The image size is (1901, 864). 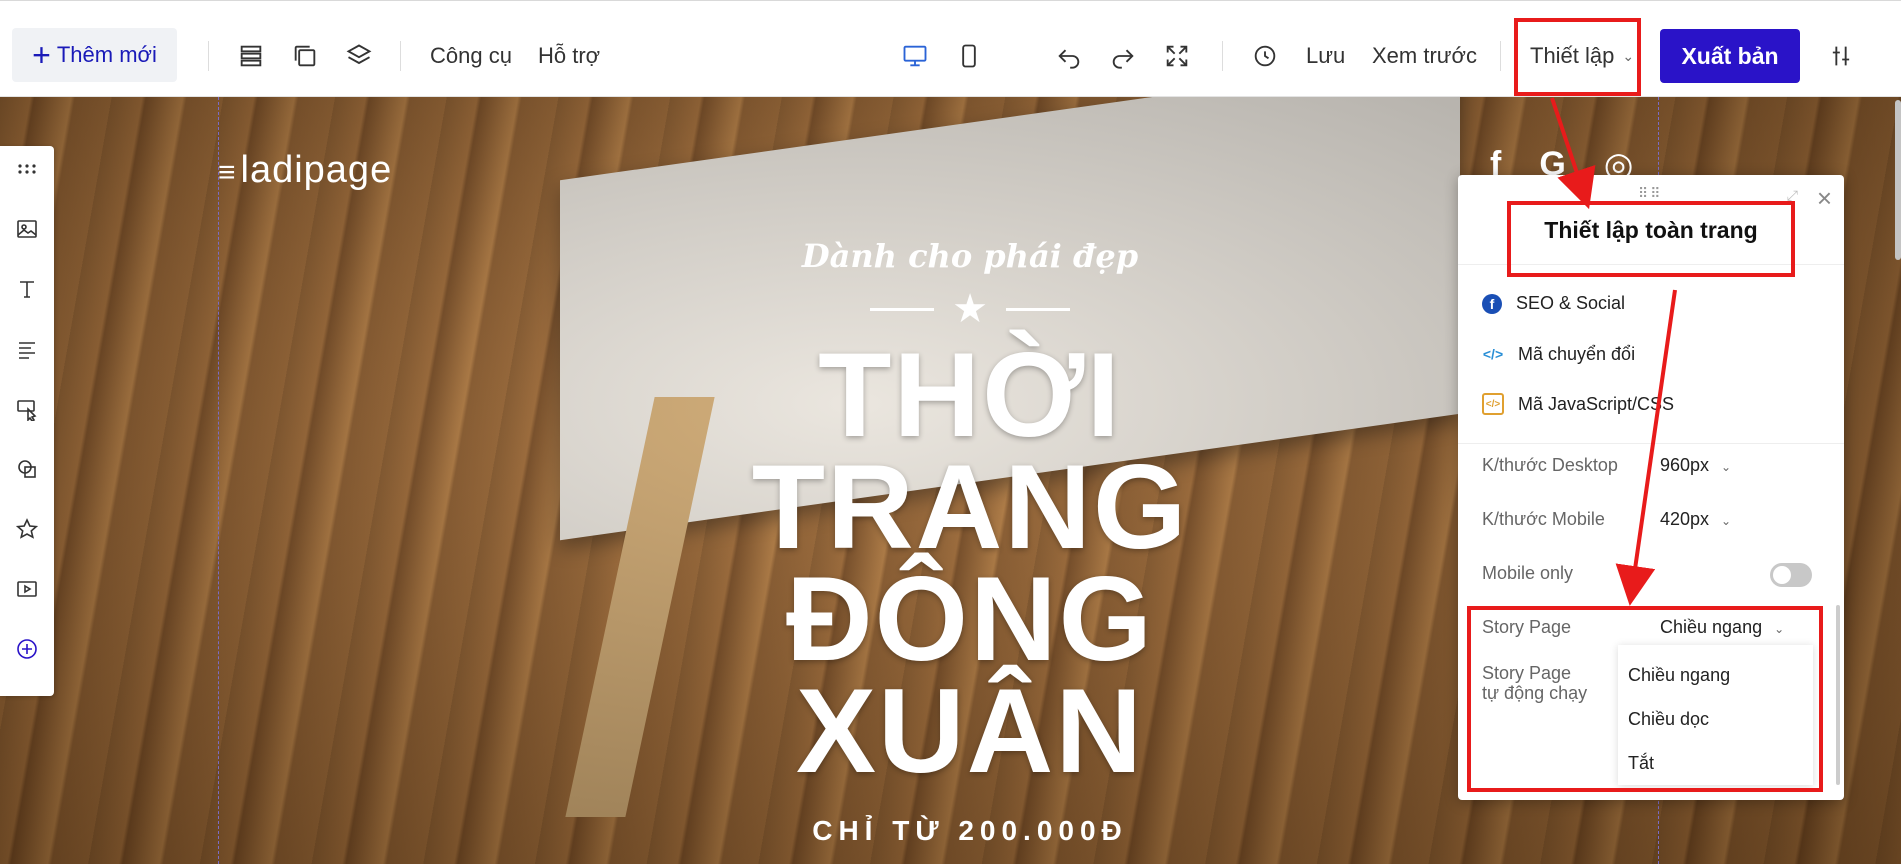 I want to click on mobile-size-label: K/thước Mobile, so click(x=1543, y=519).